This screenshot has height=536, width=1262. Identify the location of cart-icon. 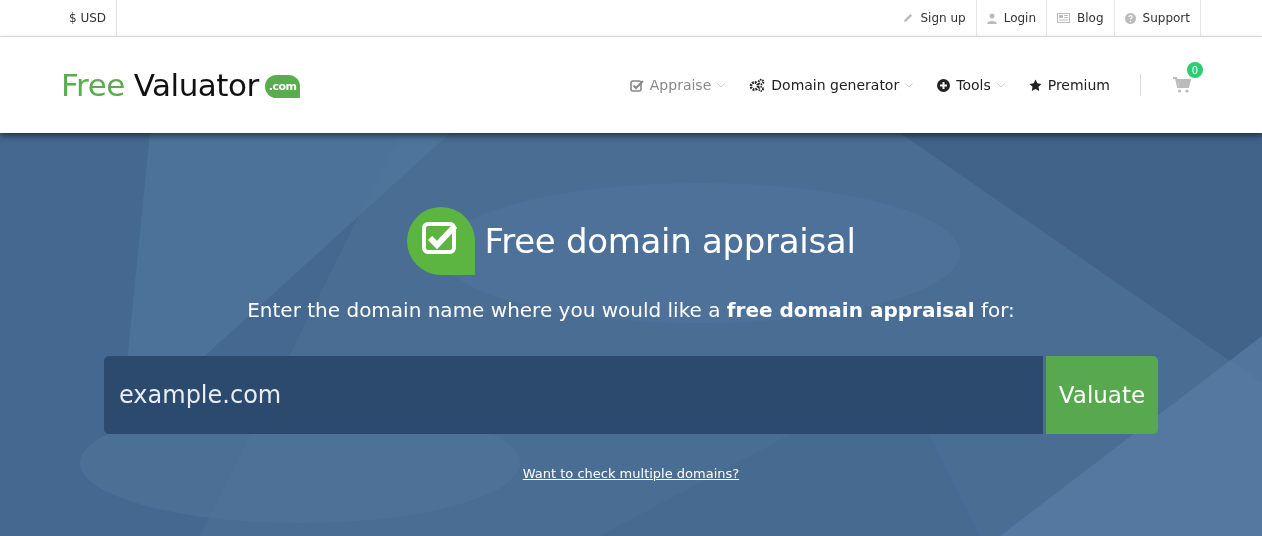
(1182, 85).